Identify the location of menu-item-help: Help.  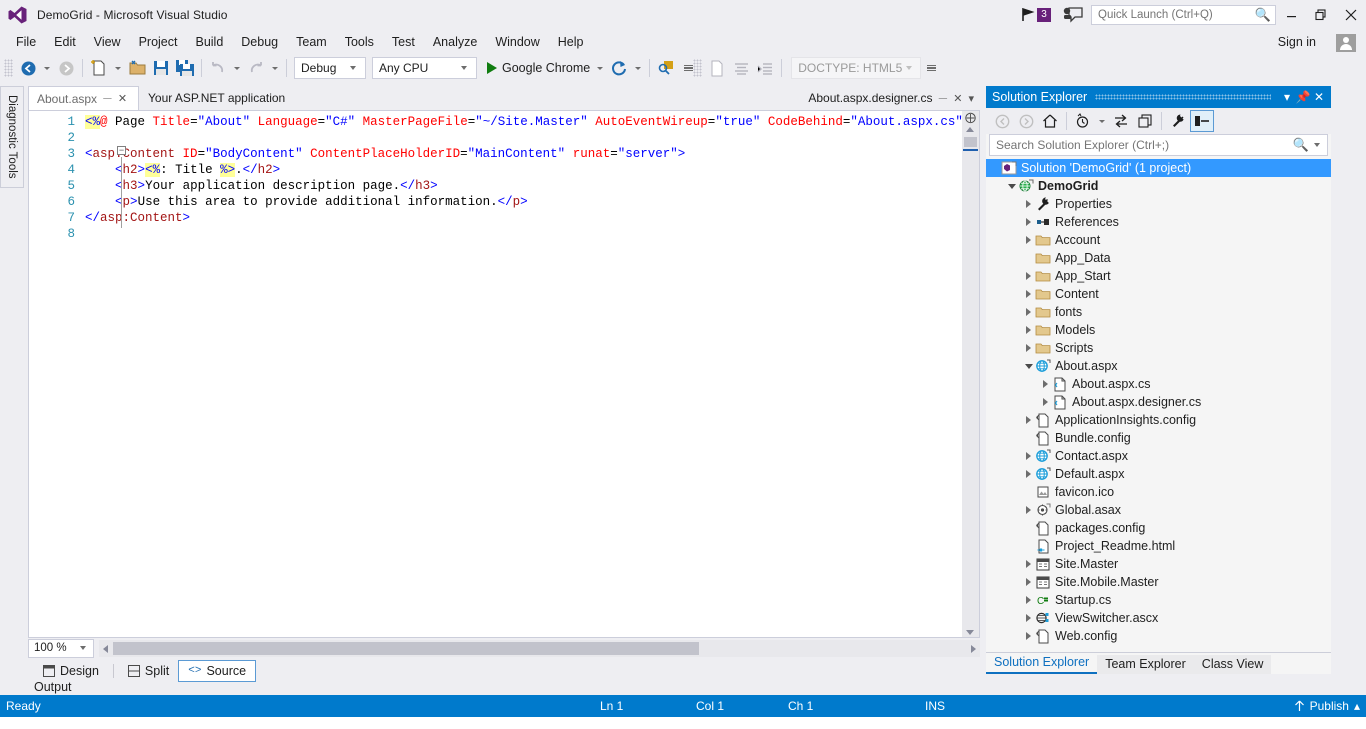
(571, 42).